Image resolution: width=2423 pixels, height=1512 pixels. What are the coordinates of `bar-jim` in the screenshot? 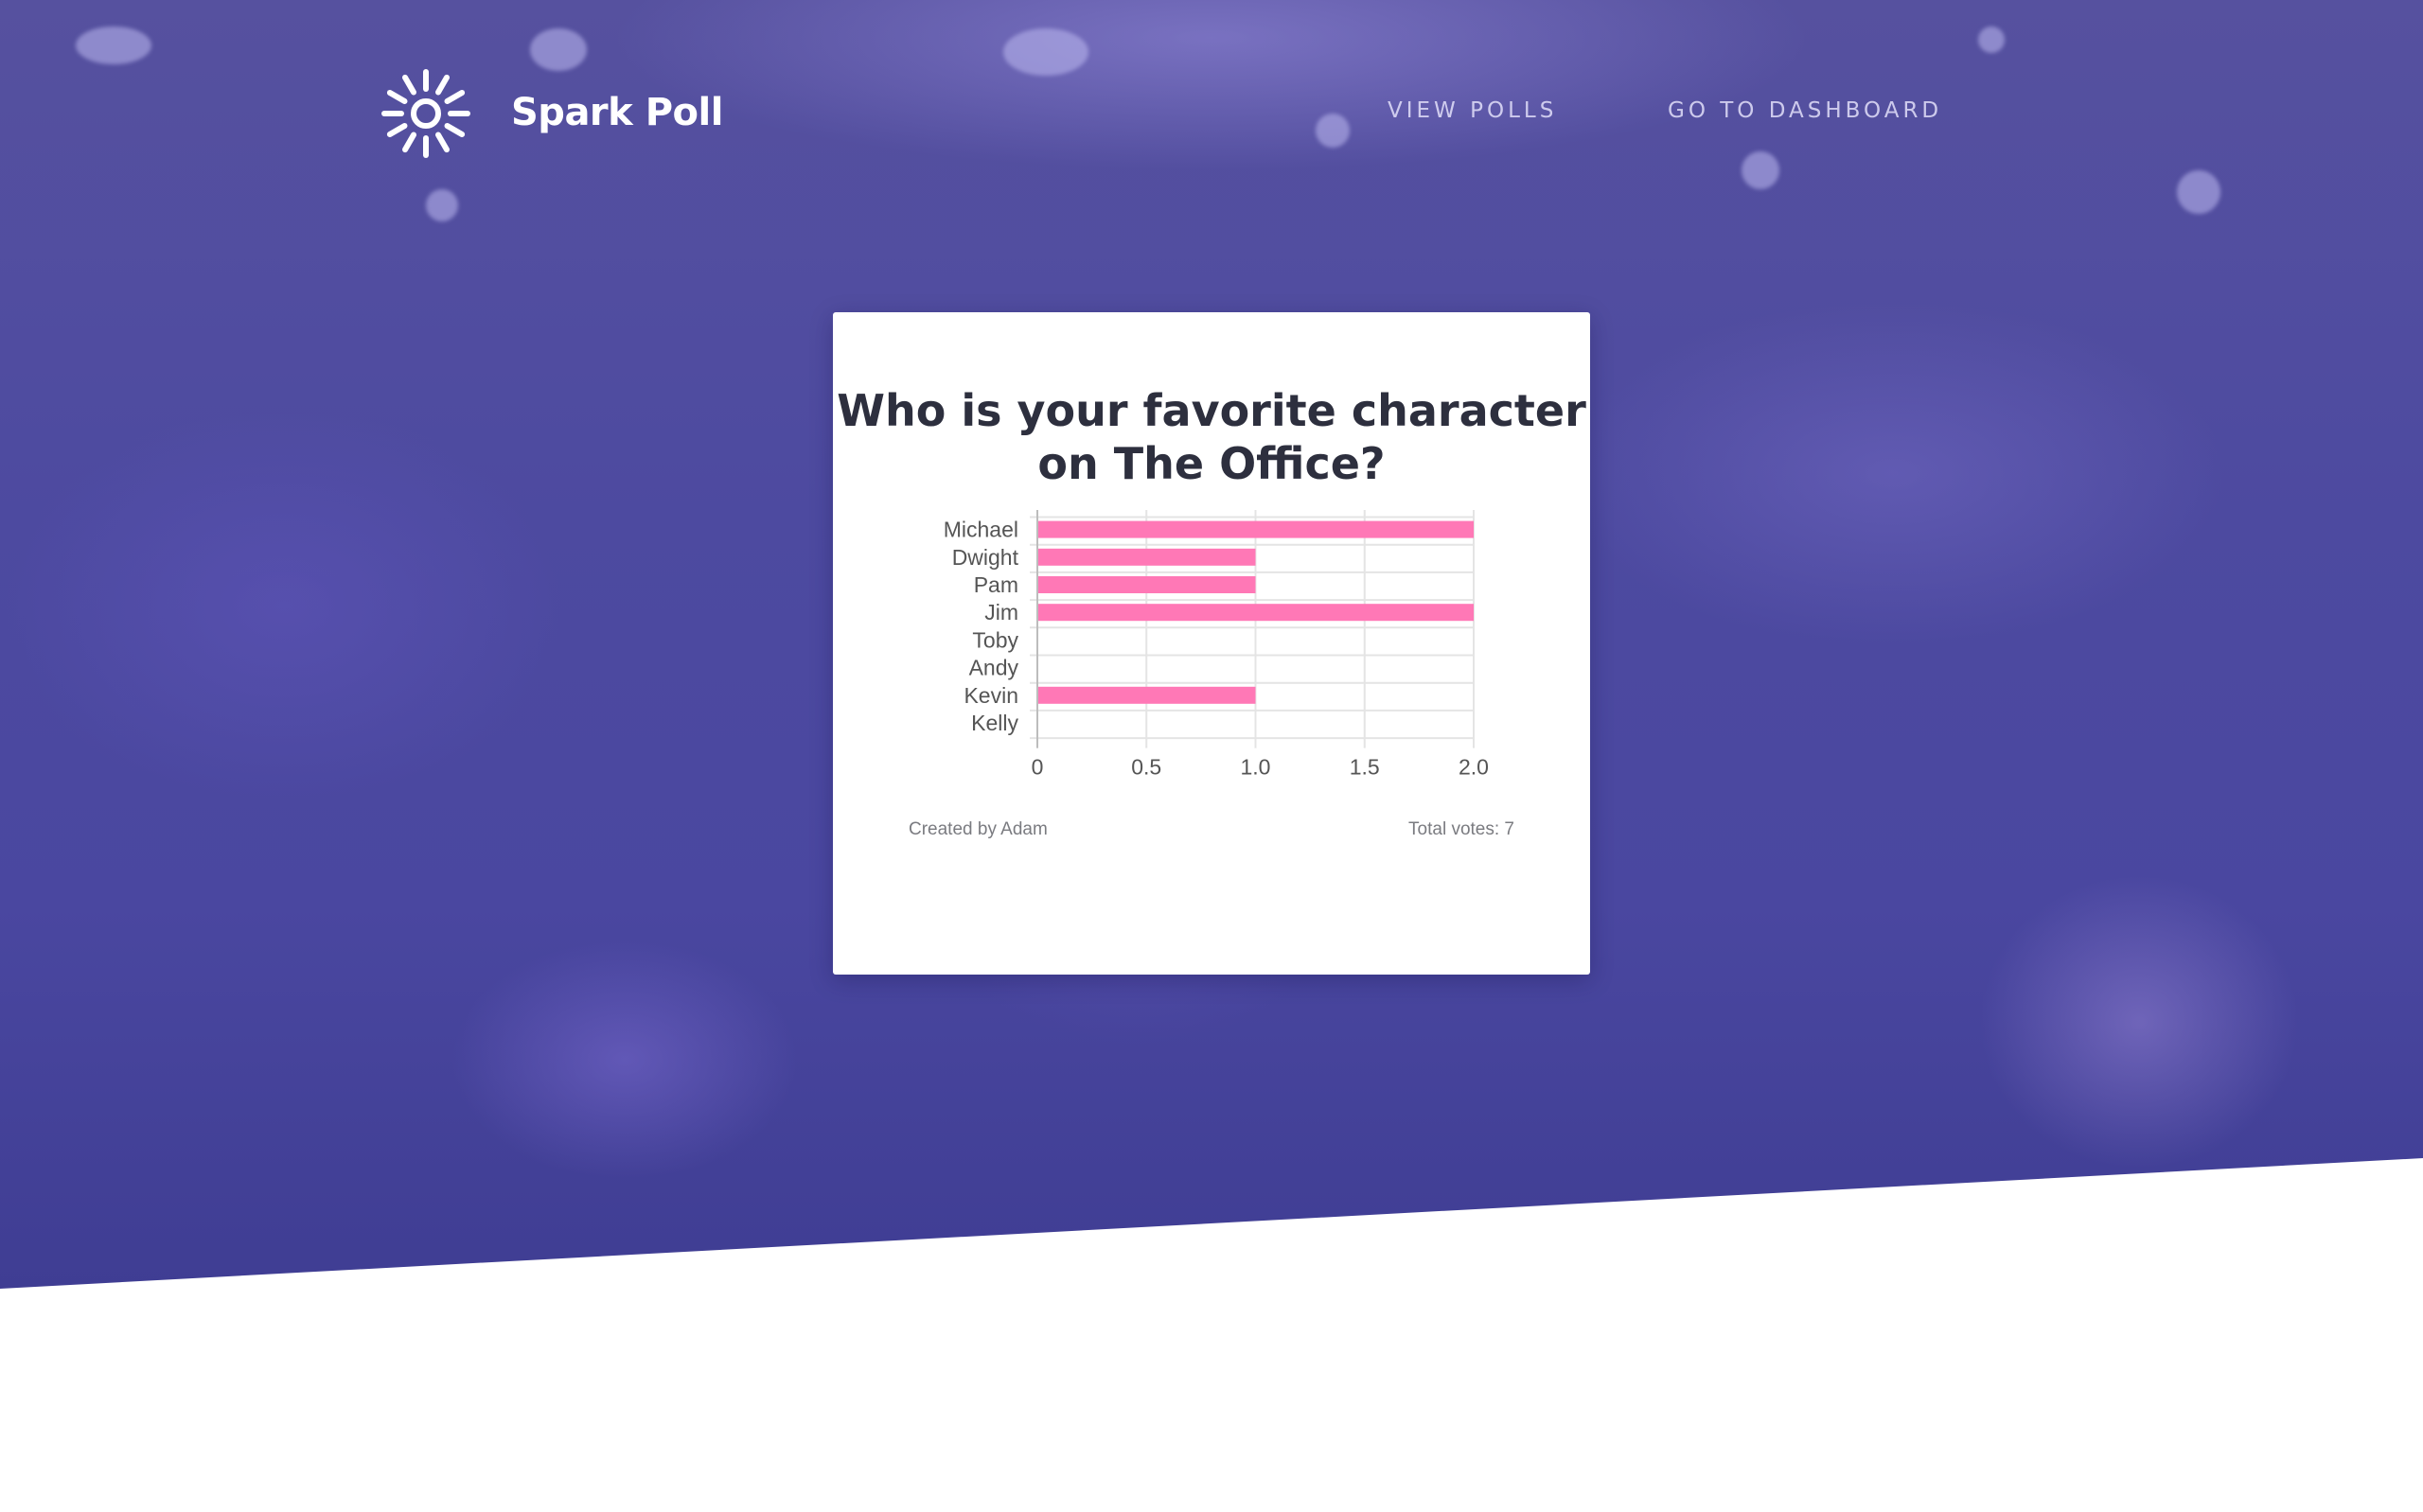 It's located at (1255, 613).